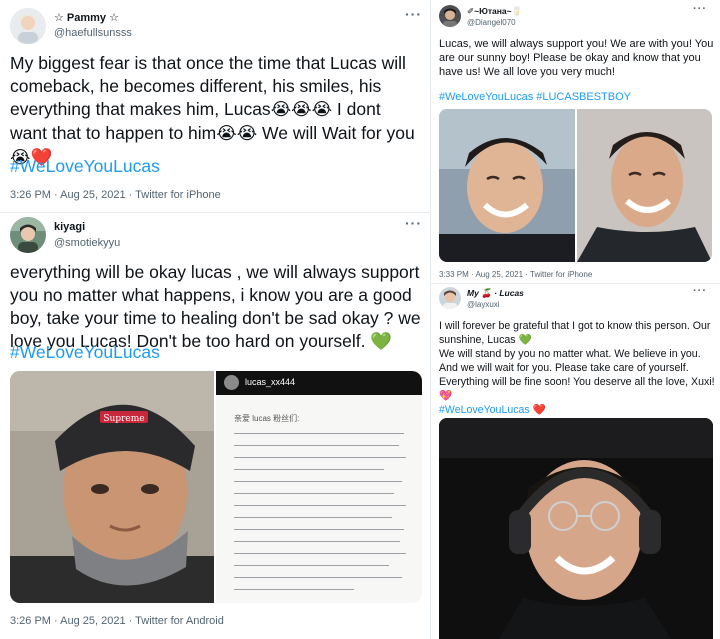 Image resolution: width=720 pixels, height=639 pixels. Describe the element at coordinates (483, 304) in the screenshot. I see `handle: @layxuxi` at that location.